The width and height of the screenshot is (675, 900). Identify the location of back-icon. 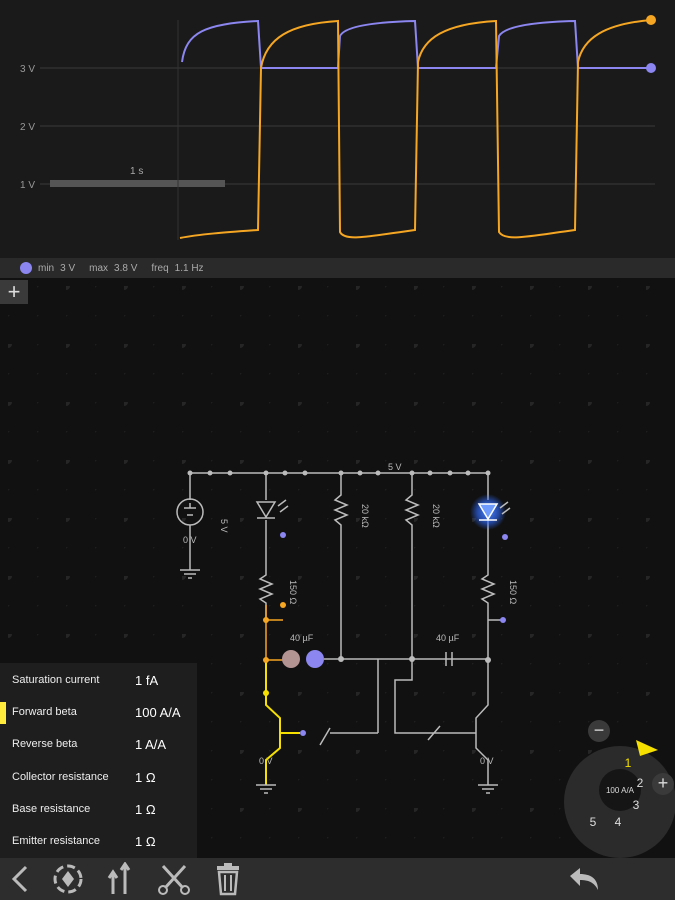
(19, 879).